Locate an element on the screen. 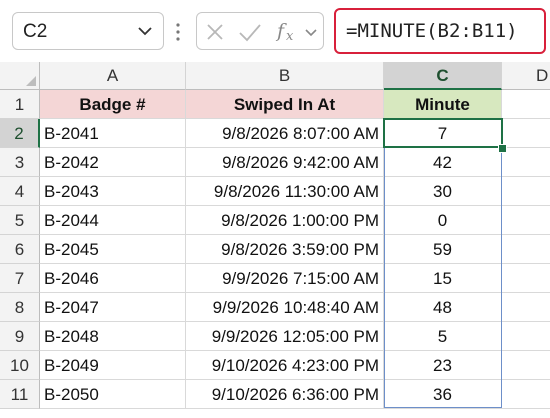  swiped-cell: 9/9/2026 10:48:40 AM is located at coordinates (285, 307).